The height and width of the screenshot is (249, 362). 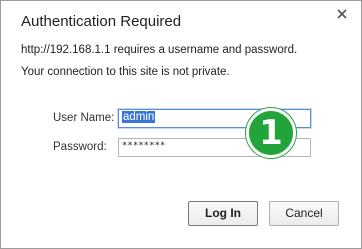 What do you see at coordinates (139, 117) in the screenshot?
I see `username-value: admin` at bounding box center [139, 117].